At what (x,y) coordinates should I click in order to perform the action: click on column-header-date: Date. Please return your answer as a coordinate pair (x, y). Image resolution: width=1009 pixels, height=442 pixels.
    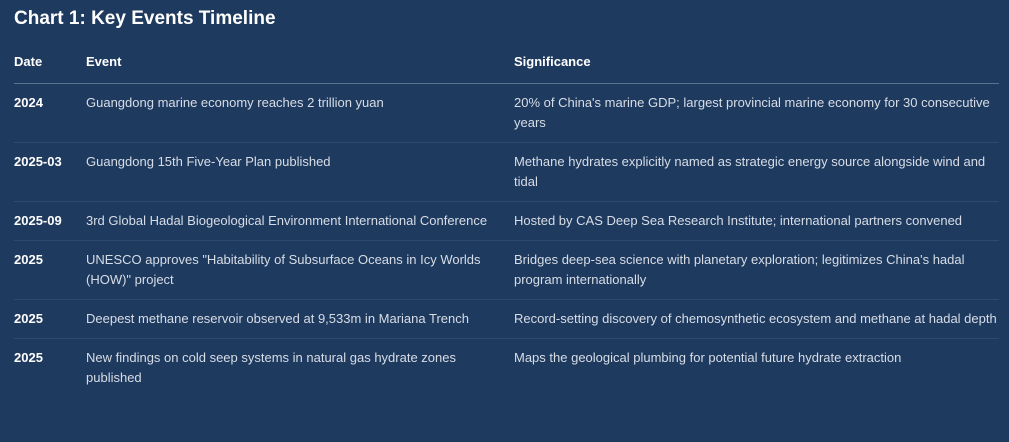
    Looking at the image, I should click on (50, 62).